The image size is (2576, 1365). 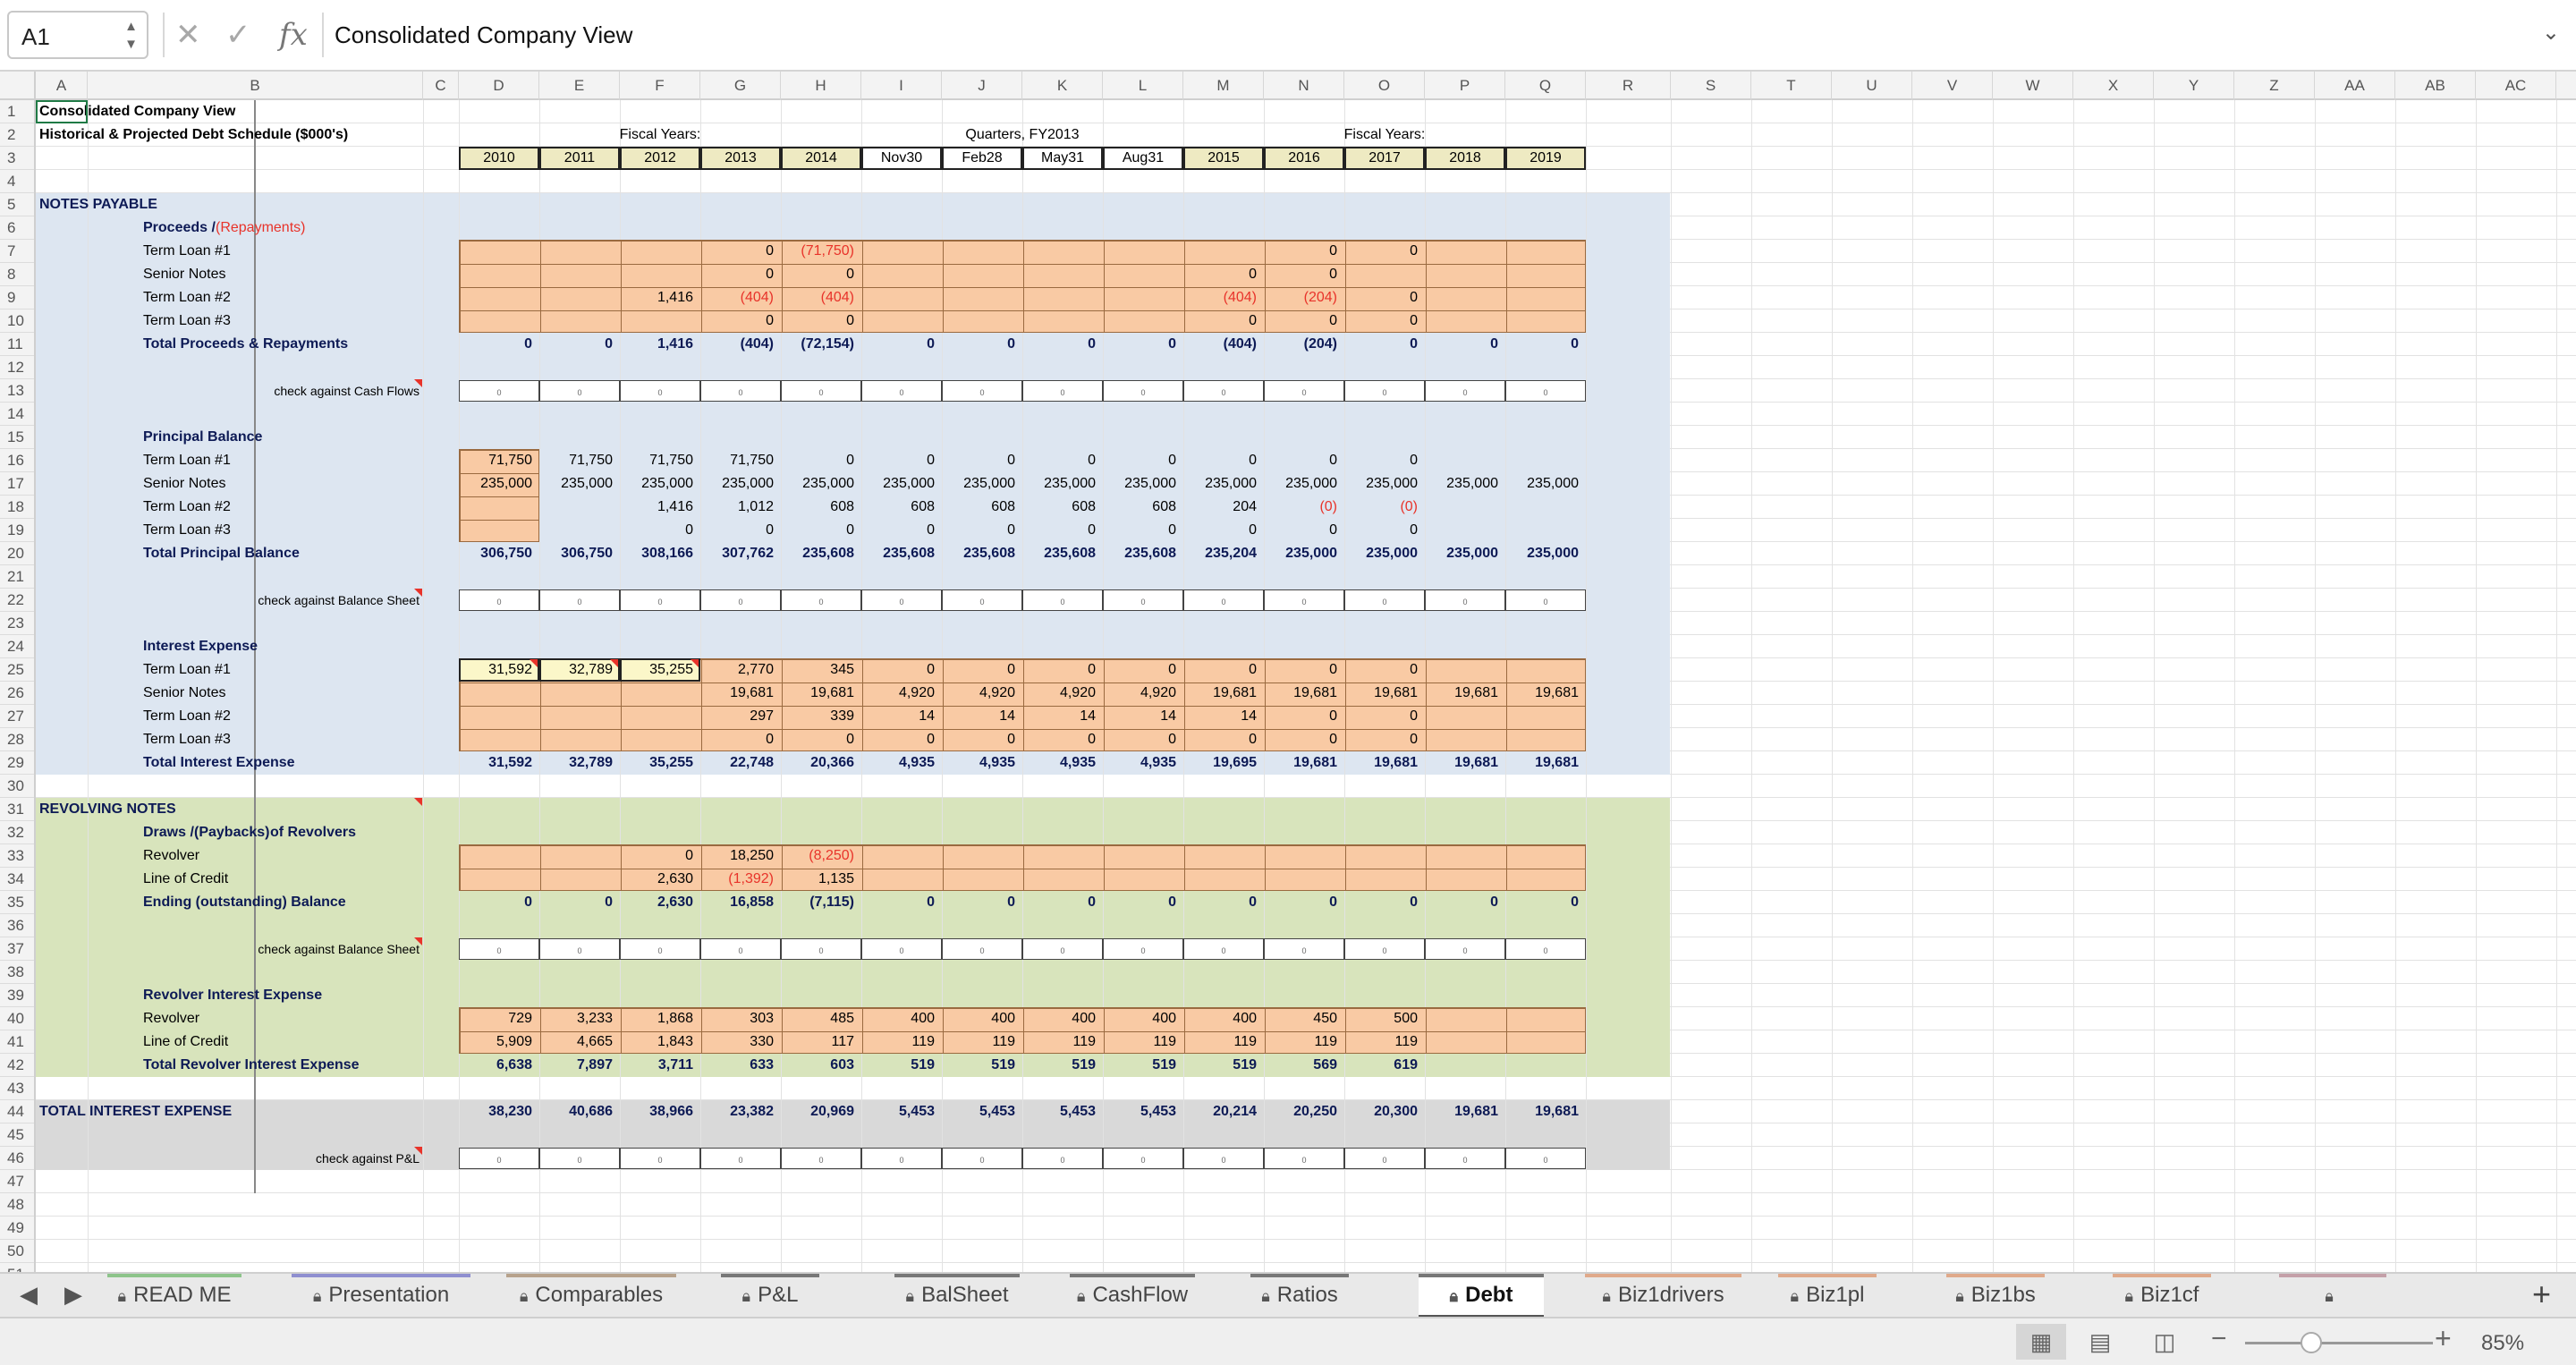 I want to click on column-header-o: O, so click(x=1384, y=86).